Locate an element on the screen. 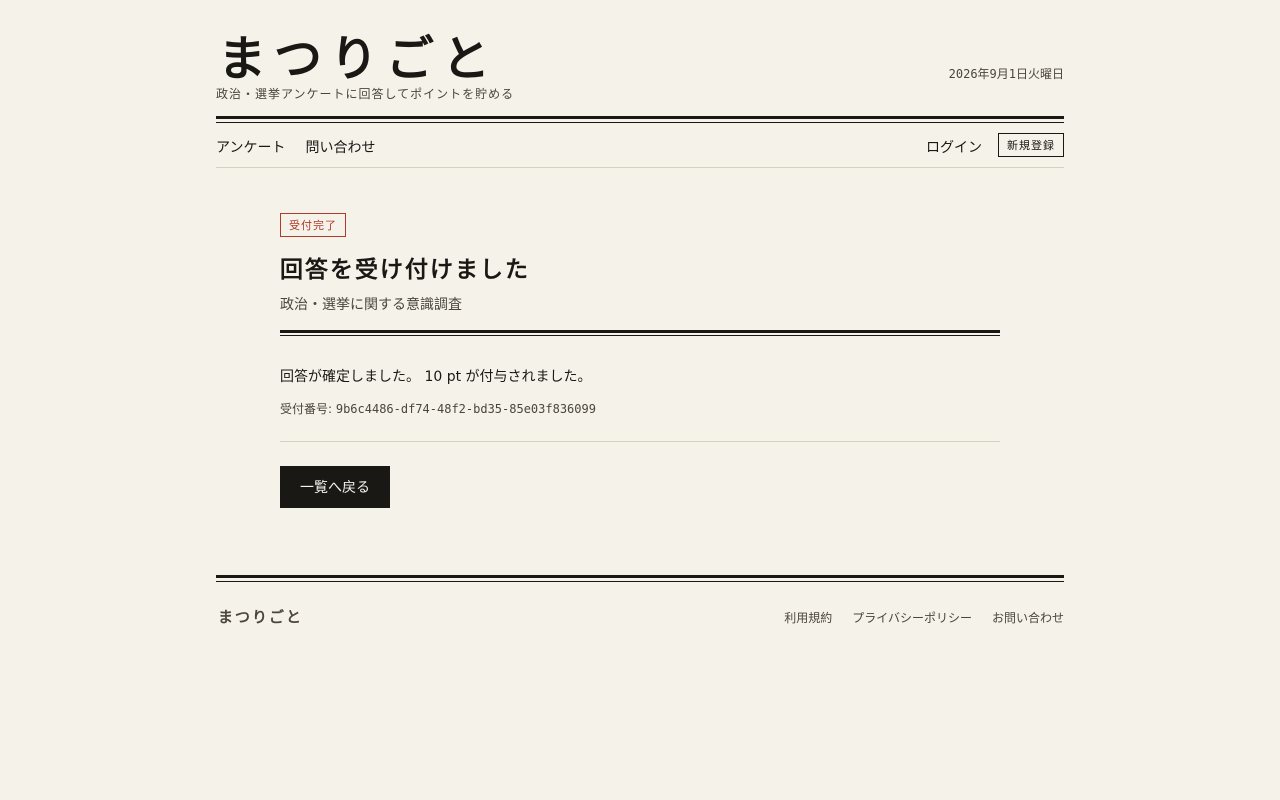 Image resolution: width=1280 pixels, height=800 pixels. footer-link-terms: 利用規約 is located at coordinates (808, 617).